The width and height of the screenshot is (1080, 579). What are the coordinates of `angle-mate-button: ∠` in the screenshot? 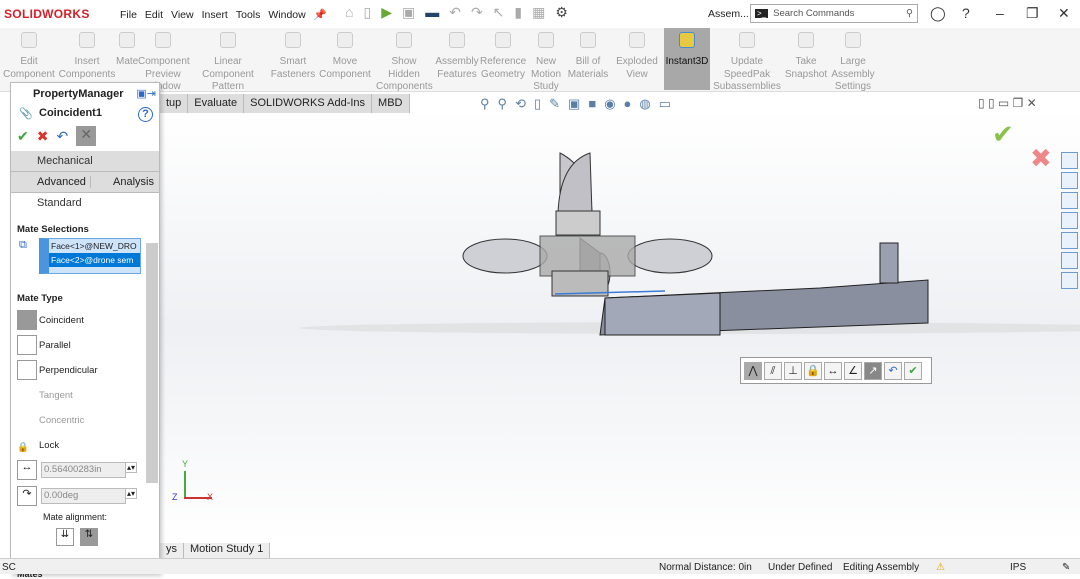 It's located at (853, 370).